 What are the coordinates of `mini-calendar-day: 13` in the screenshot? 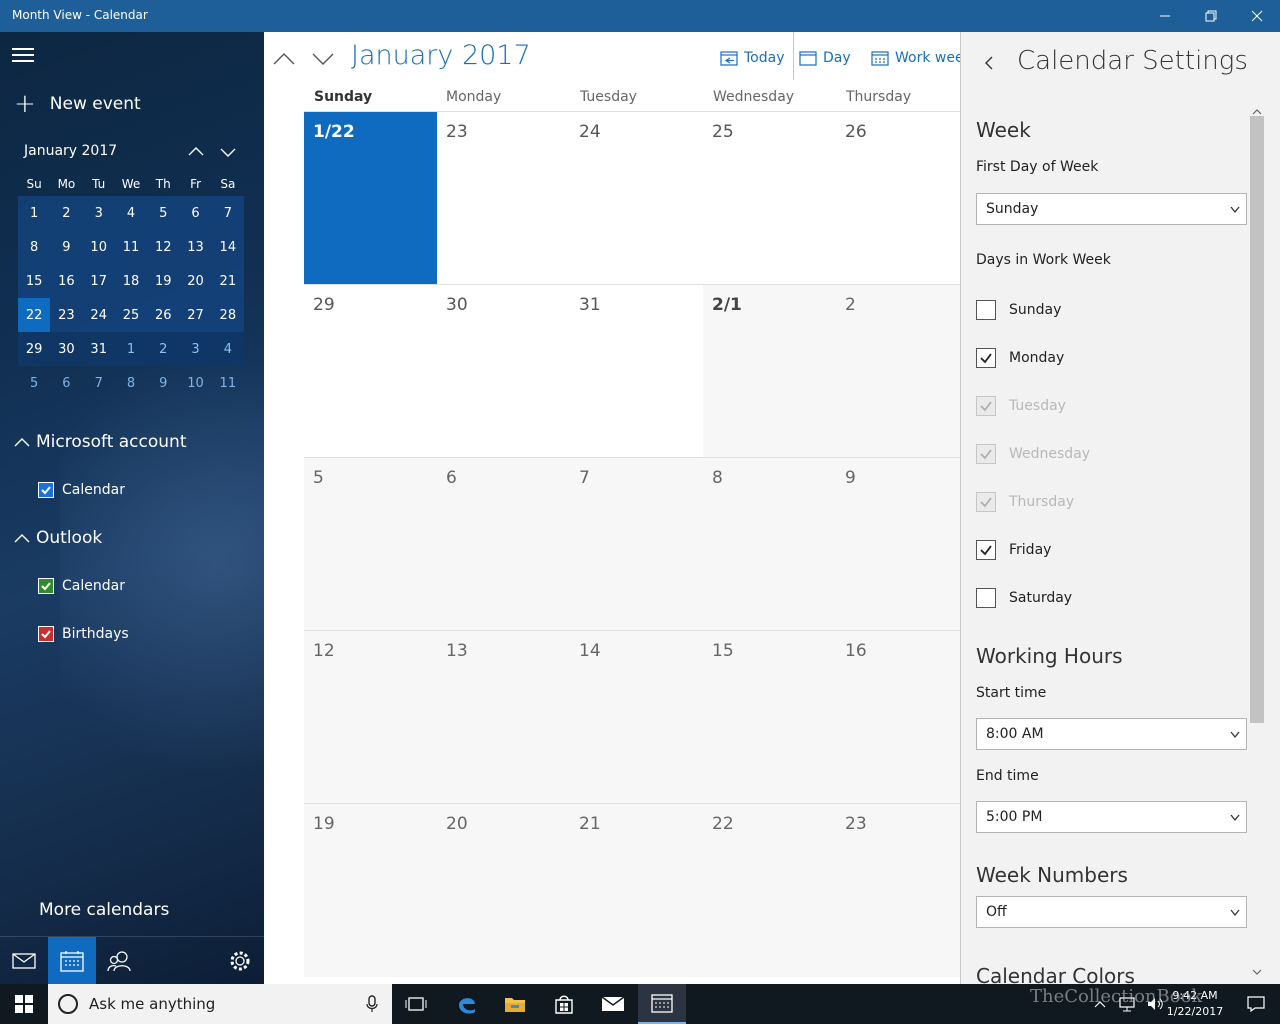 It's located at (195, 247).